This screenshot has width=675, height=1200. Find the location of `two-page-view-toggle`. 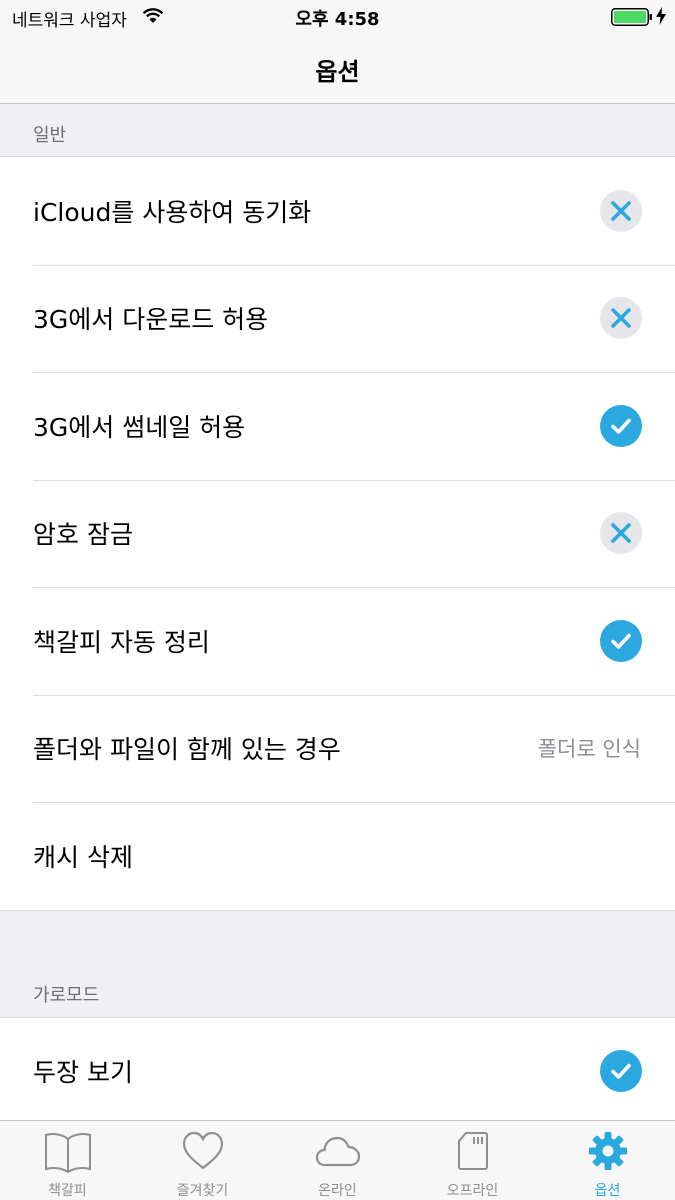

two-page-view-toggle is located at coordinates (621, 1071).